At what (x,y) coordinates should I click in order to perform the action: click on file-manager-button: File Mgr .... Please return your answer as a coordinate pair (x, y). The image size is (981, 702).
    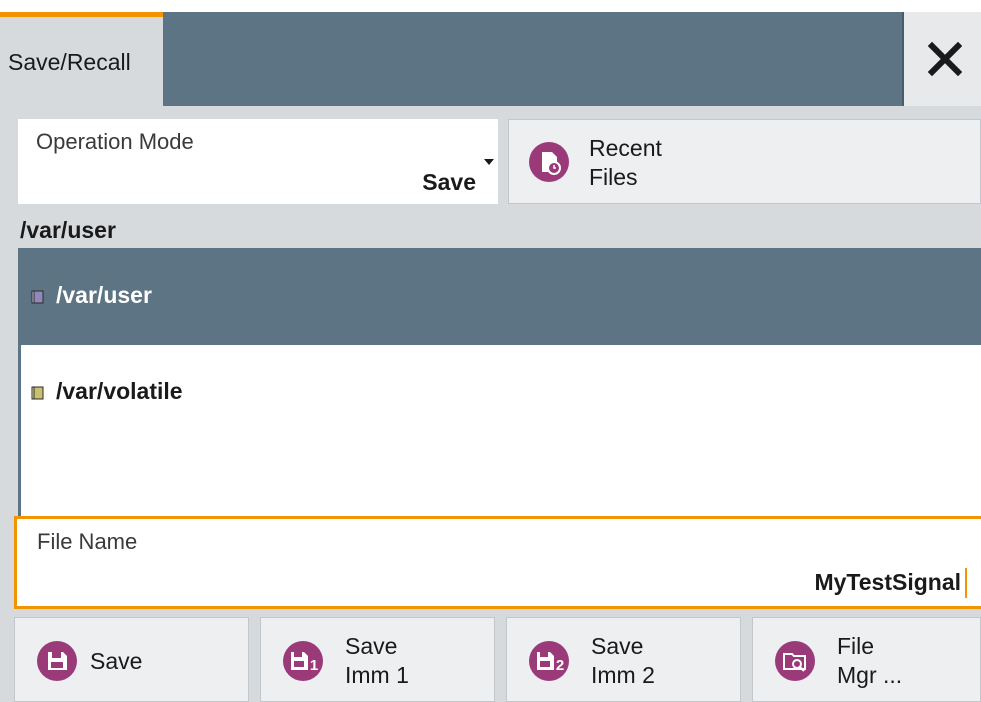
    Looking at the image, I should click on (866, 659).